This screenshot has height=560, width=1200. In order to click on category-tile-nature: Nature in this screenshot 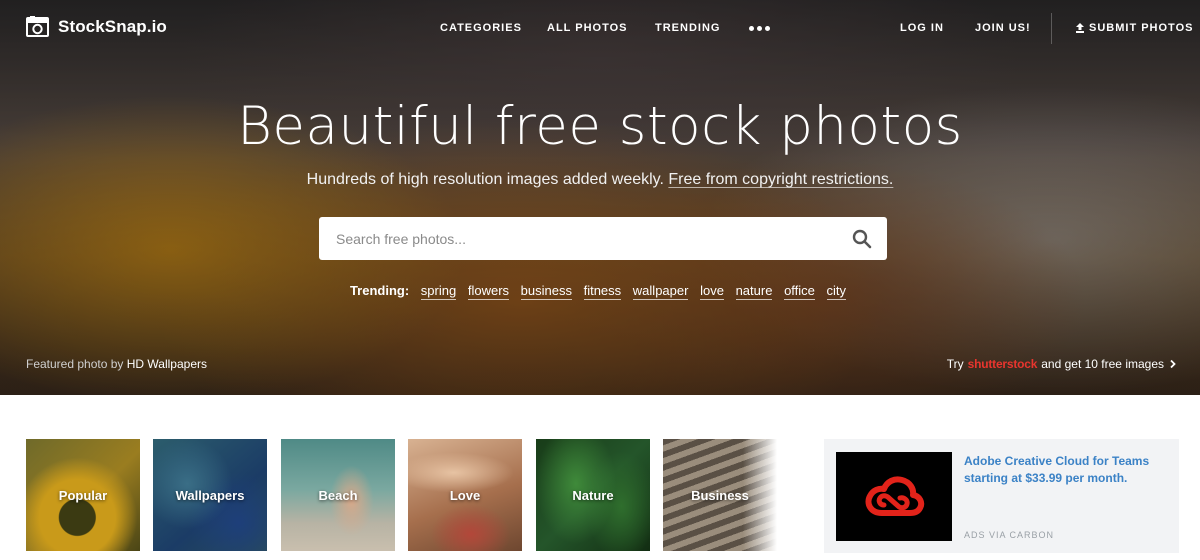, I will do `click(593, 495)`.